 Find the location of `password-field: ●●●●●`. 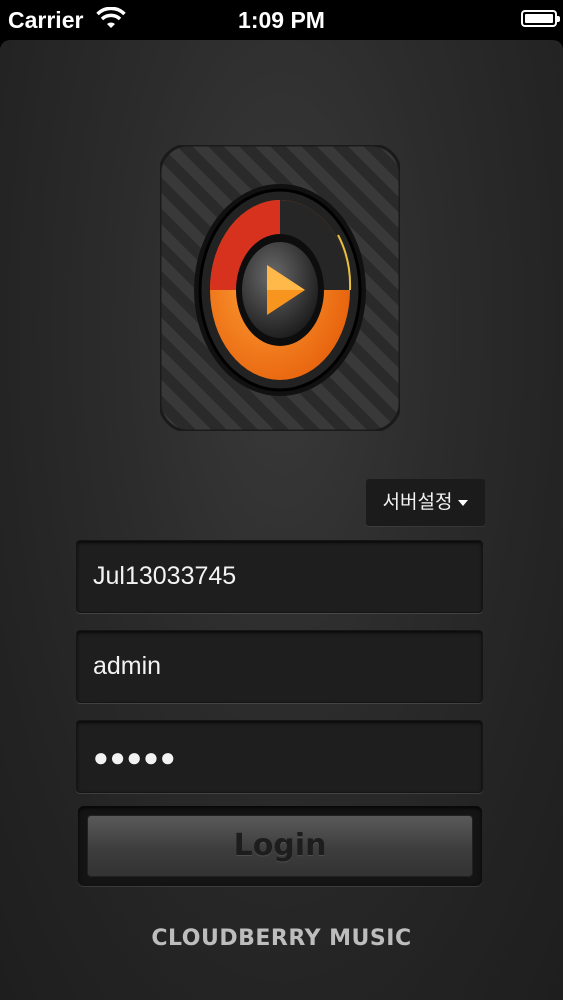

password-field: ●●●●● is located at coordinates (279, 756).